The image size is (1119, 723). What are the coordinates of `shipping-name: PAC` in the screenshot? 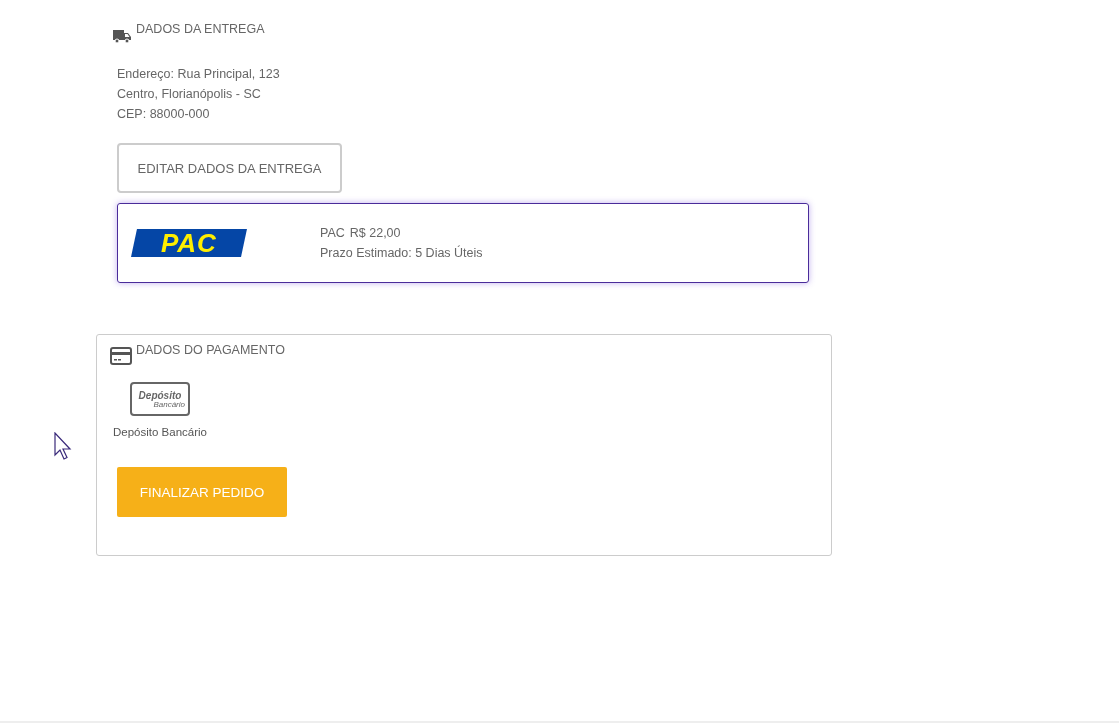 It's located at (332, 233).